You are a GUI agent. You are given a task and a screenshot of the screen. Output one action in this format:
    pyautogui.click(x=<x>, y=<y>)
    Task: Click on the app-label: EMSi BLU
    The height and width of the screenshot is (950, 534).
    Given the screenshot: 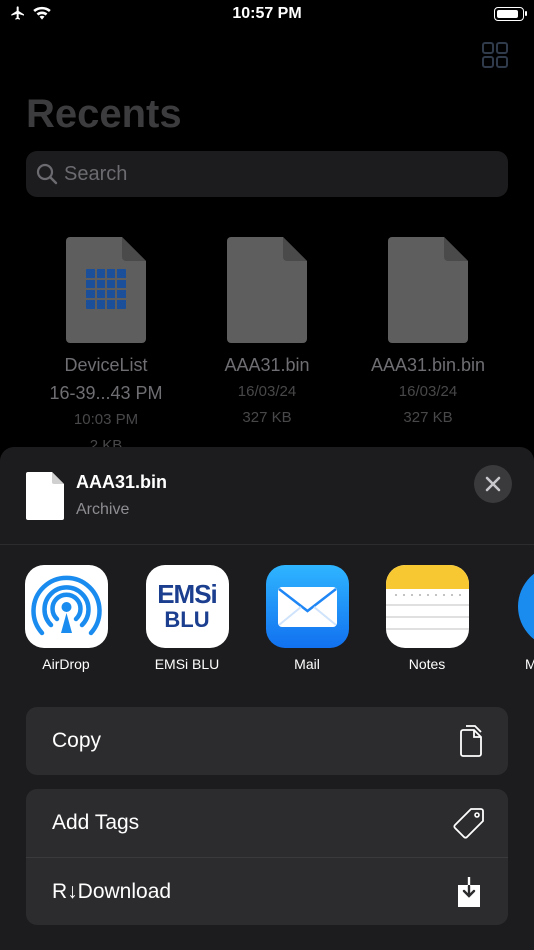 What is the action you would take?
    pyautogui.click(x=187, y=664)
    